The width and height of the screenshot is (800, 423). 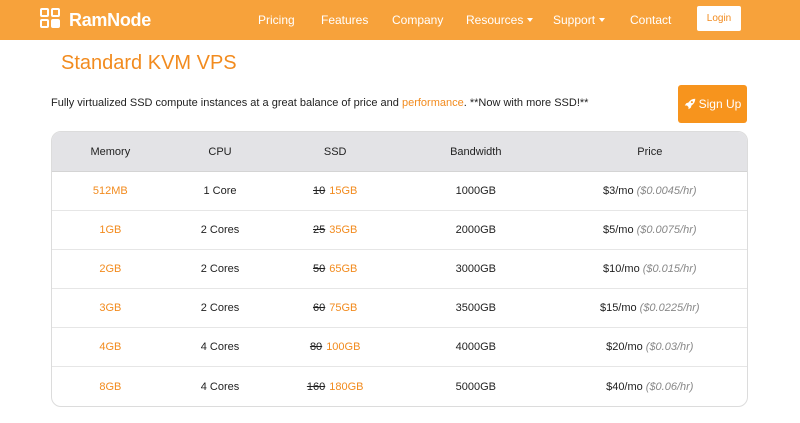 I want to click on brand-logo: RamNode, so click(x=95, y=20).